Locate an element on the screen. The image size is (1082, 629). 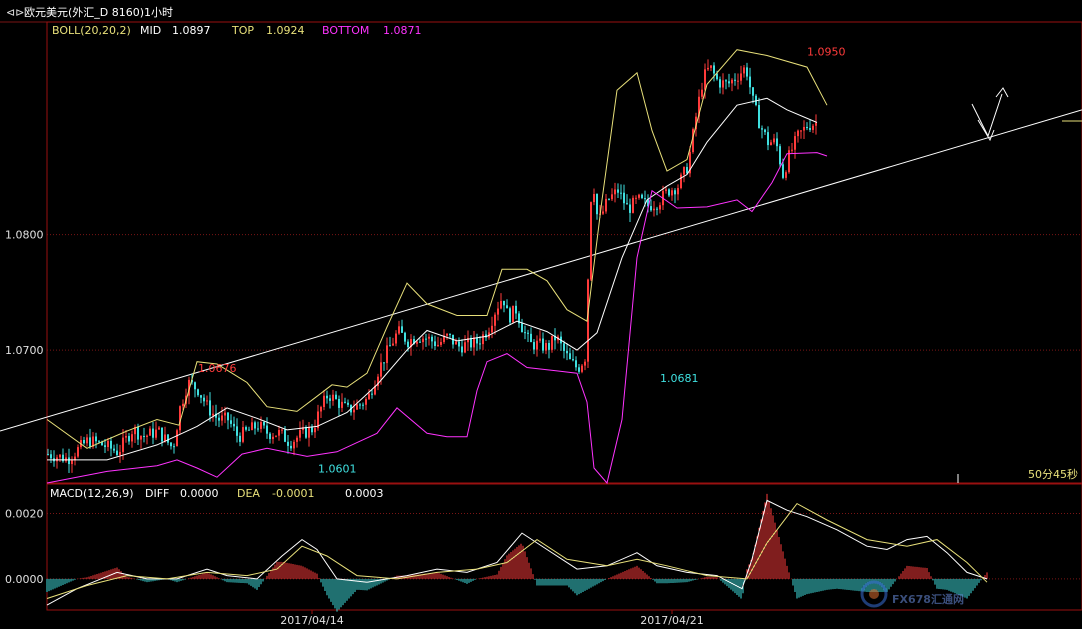
boll-label: BOLL(20,20,2) is located at coordinates (91, 30).